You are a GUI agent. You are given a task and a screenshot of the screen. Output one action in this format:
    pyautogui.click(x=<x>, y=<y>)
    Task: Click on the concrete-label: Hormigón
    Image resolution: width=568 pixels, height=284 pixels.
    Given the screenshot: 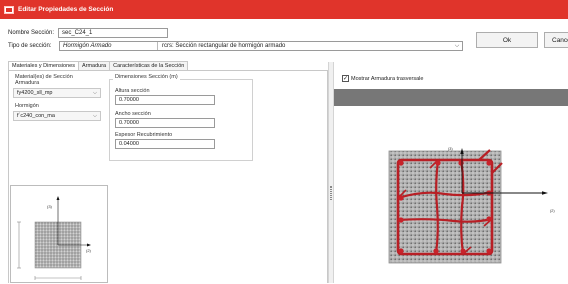 What is the action you would take?
    pyautogui.click(x=27, y=106)
    